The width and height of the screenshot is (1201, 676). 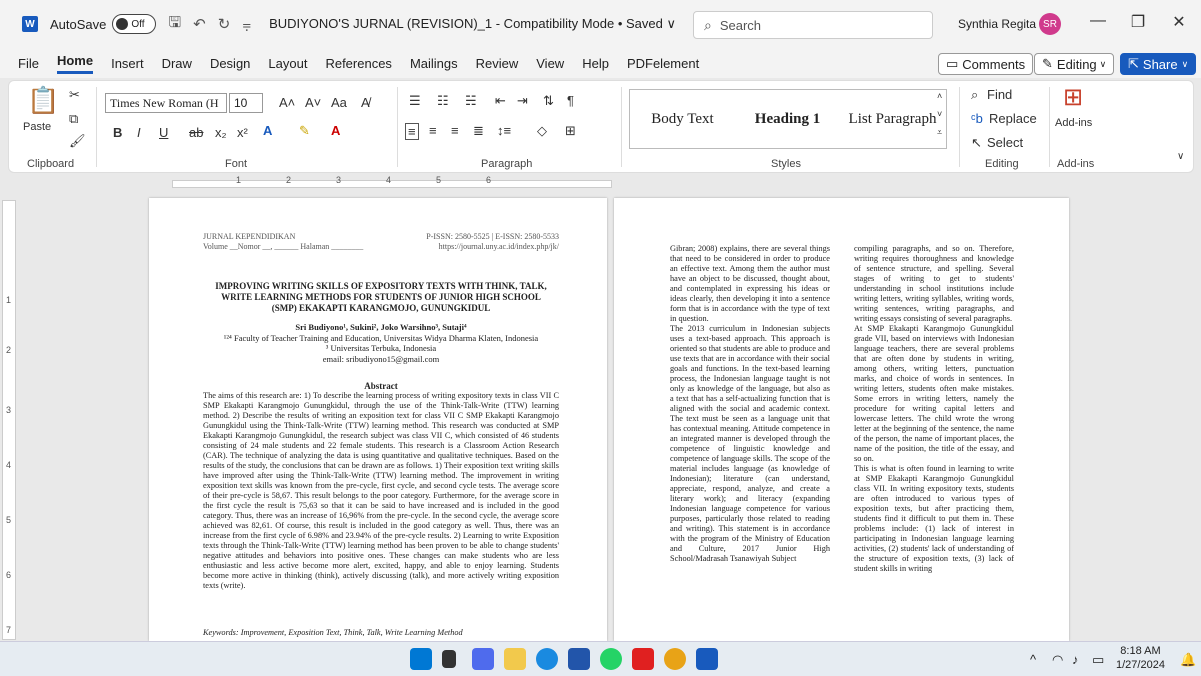 What do you see at coordinates (595, 63) in the screenshot?
I see `tab-help: Help` at bounding box center [595, 63].